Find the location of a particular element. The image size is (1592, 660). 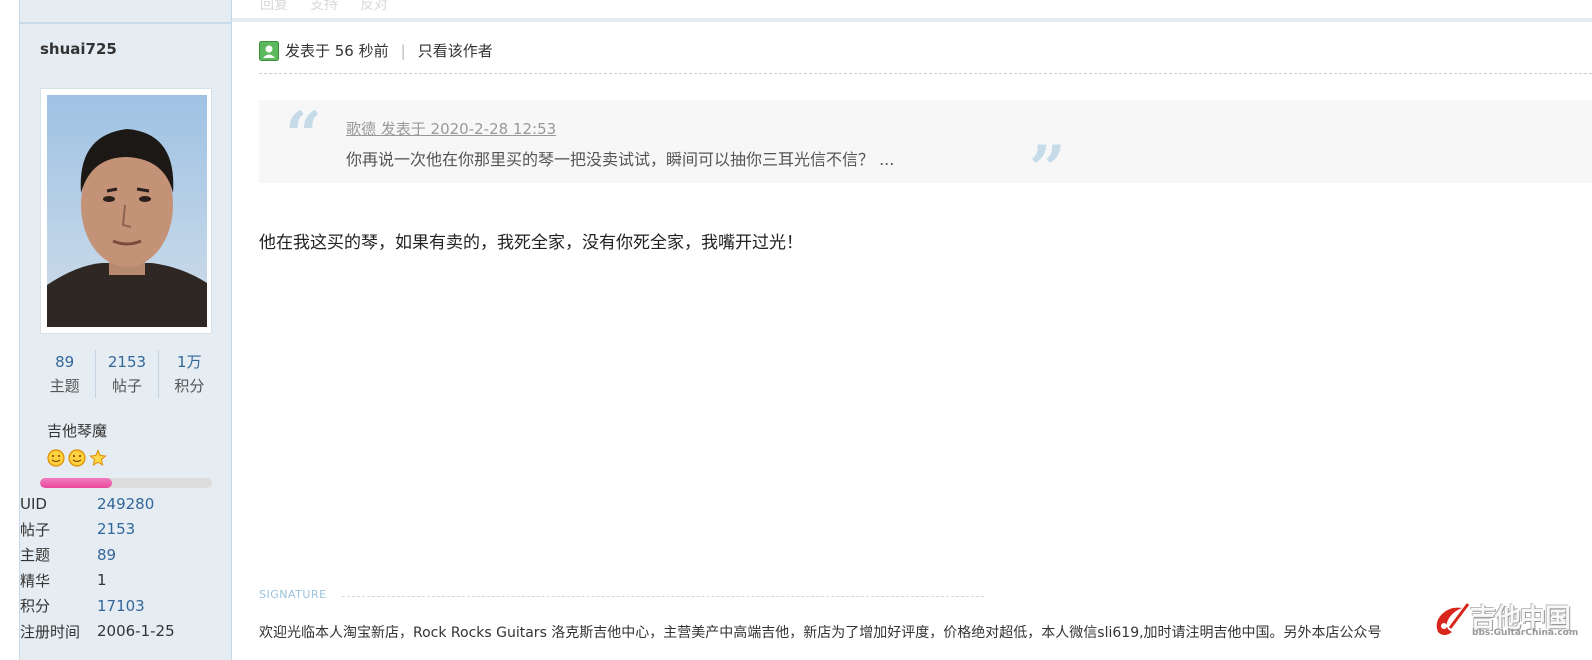

profile-row-register-date: 注册时间 2006-1-25 is located at coordinates (125, 632).